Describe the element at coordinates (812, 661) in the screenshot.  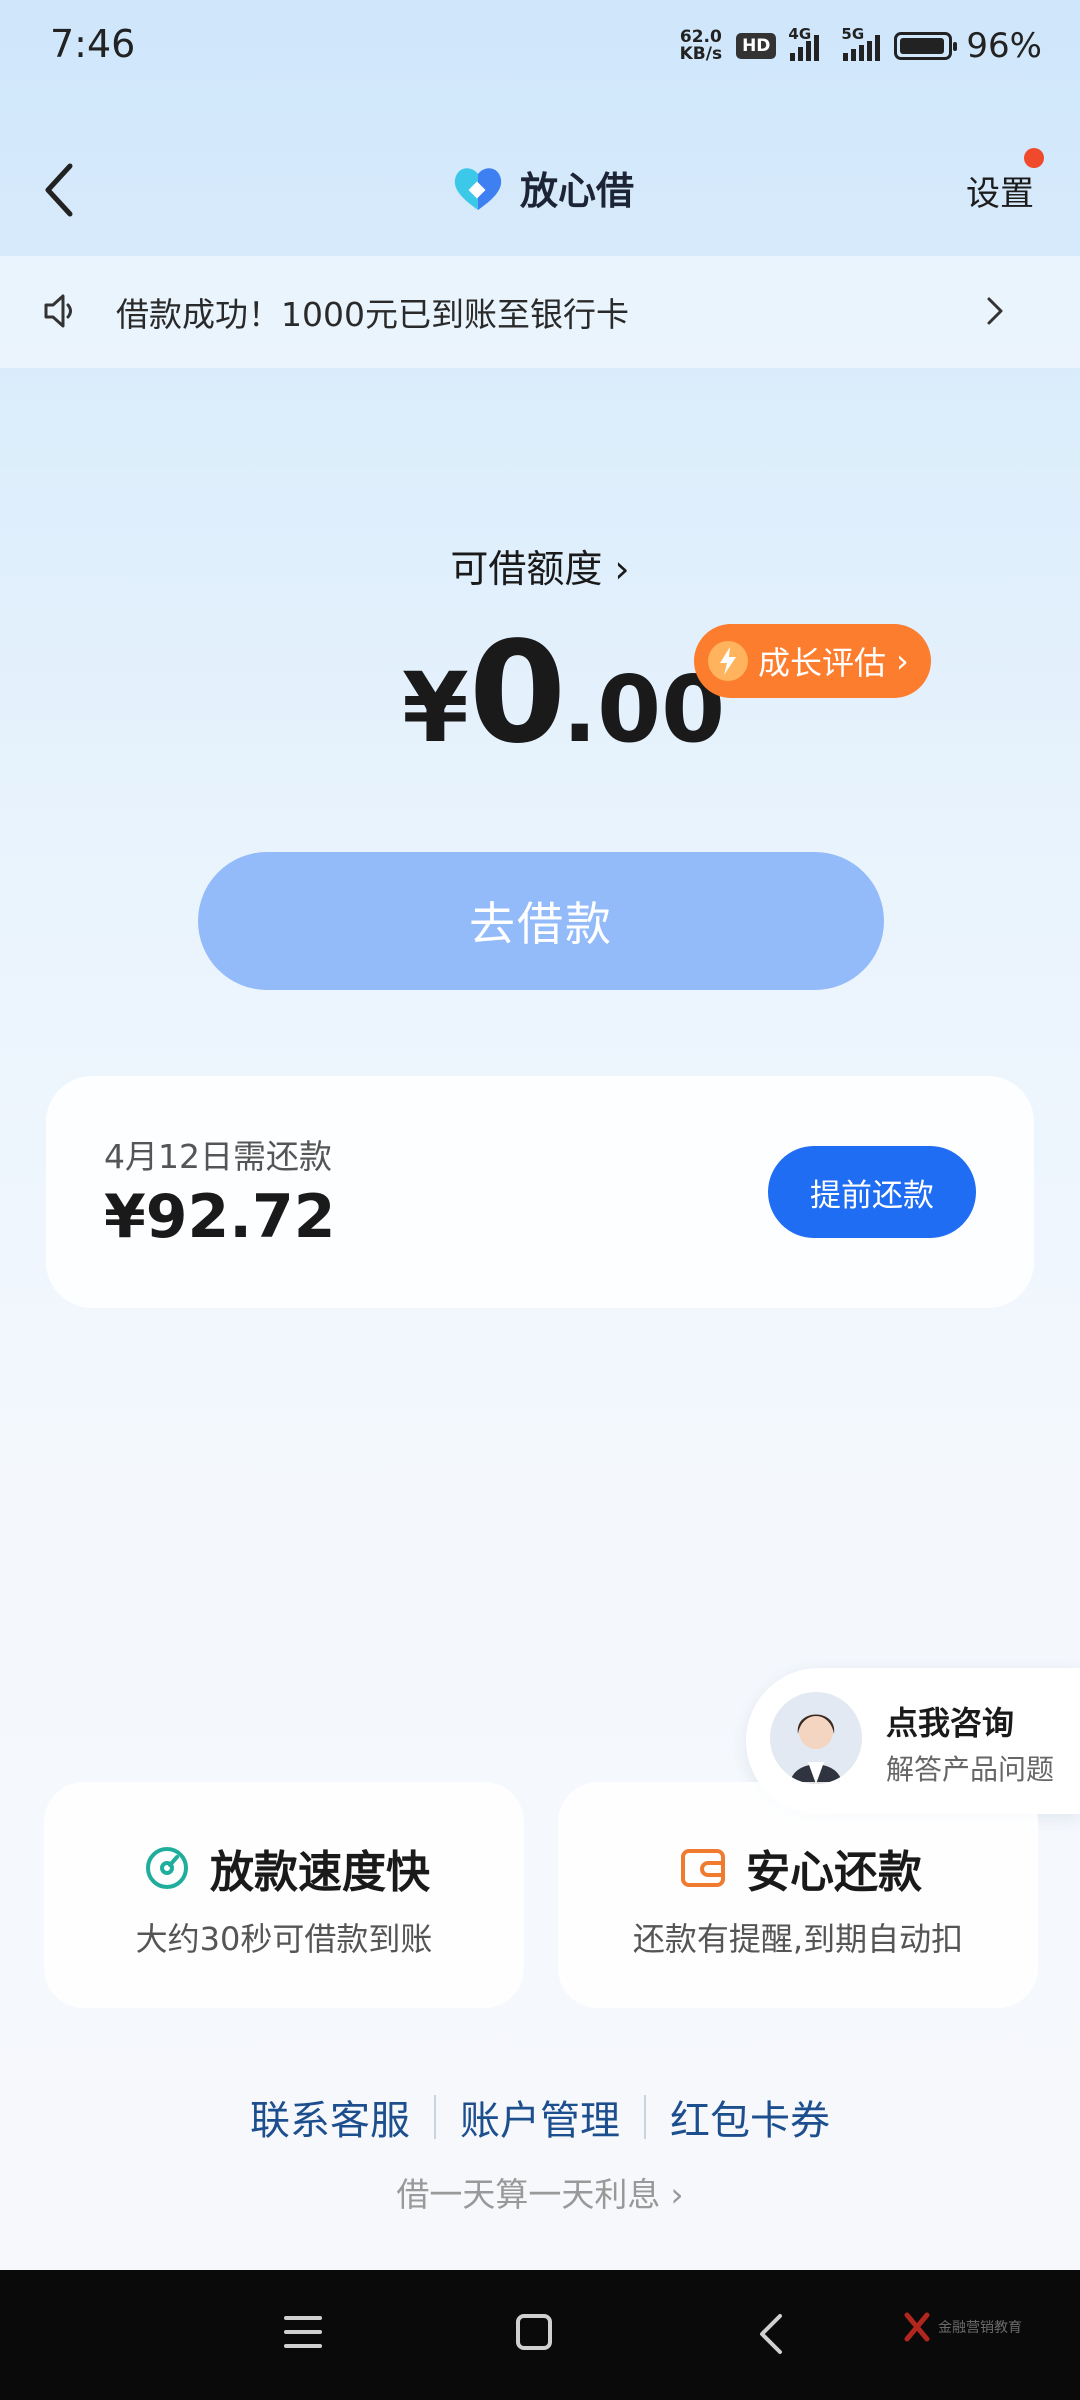
I see `growth-assessment-button: 成长评估 ›` at that location.